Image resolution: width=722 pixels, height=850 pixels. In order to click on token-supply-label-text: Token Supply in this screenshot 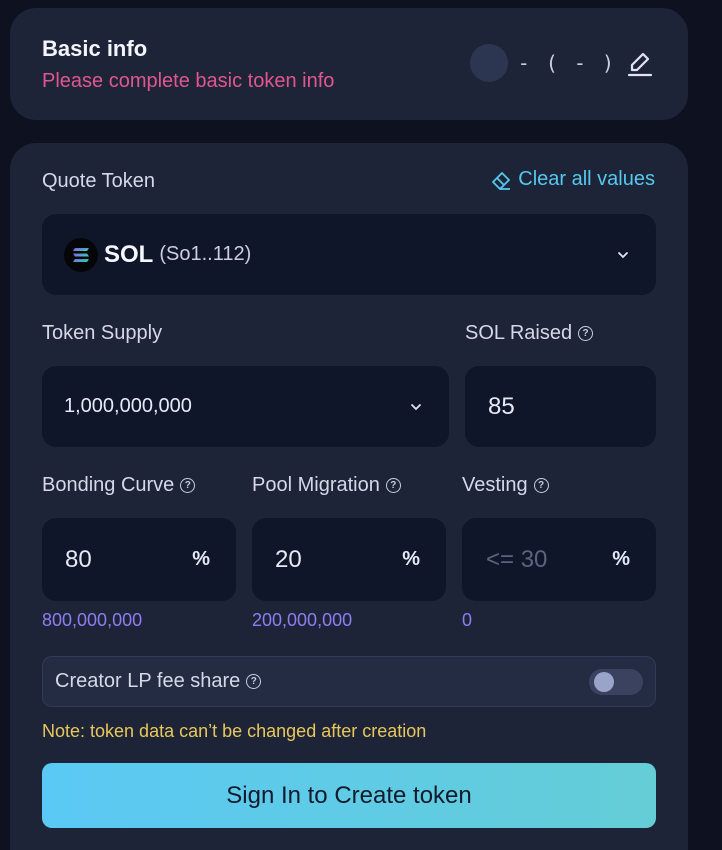, I will do `click(102, 333)`.